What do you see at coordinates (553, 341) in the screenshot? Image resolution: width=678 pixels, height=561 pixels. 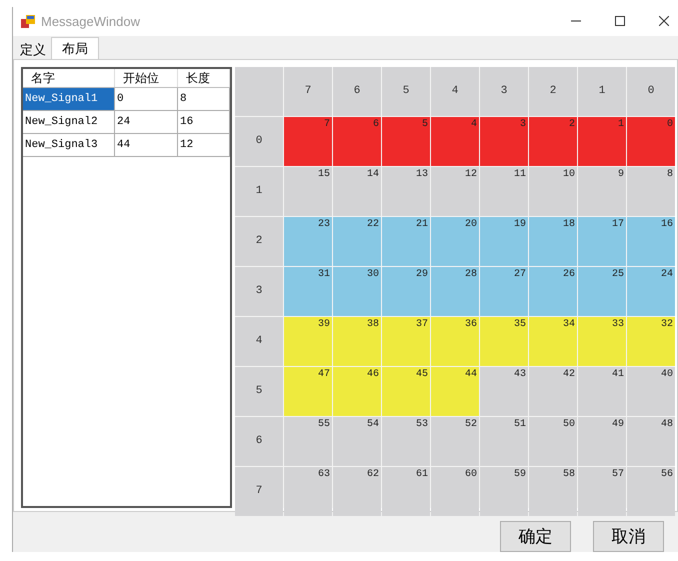 I see `bit-cell: 34` at bounding box center [553, 341].